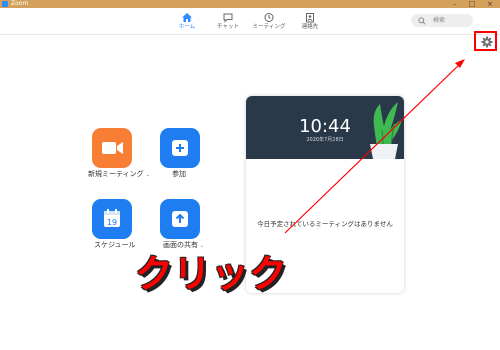 The image size is (500, 350). What do you see at coordinates (310, 18) in the screenshot?
I see `contacts-icon` at bounding box center [310, 18].